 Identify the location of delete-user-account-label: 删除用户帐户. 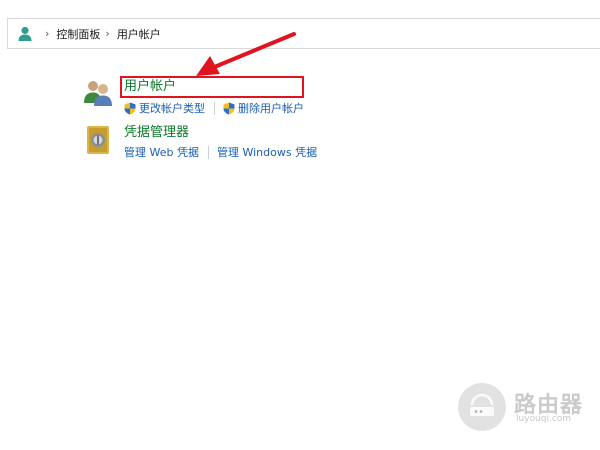
(271, 108).